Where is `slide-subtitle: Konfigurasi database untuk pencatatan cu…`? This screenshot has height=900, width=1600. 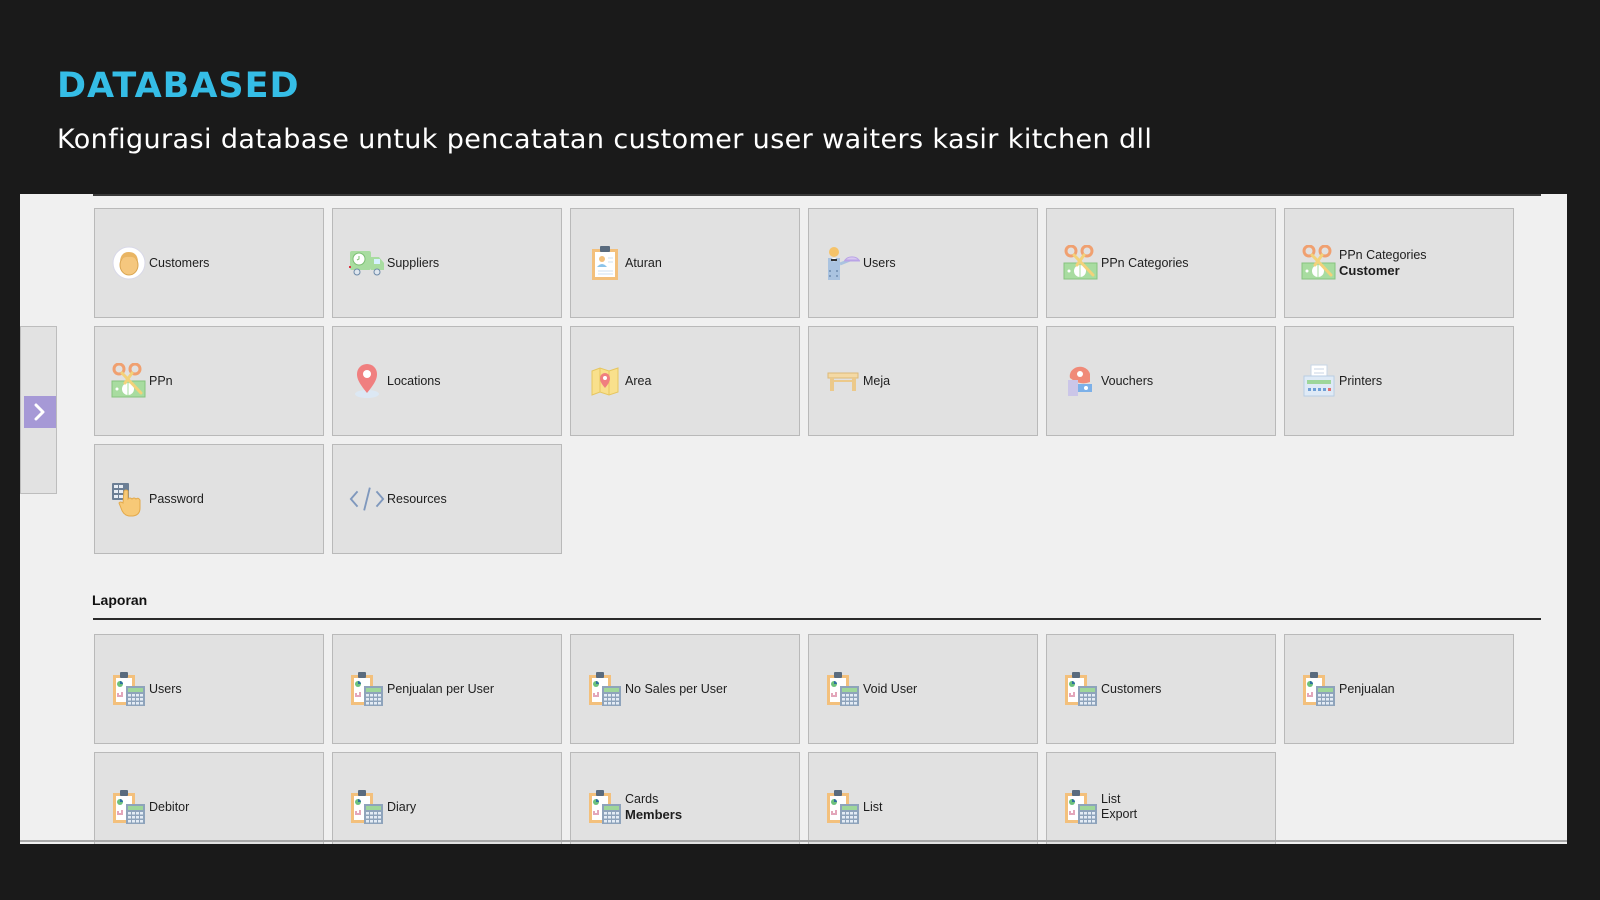
slide-subtitle: Konfigurasi database untuk pencatatan cu… is located at coordinates (605, 139).